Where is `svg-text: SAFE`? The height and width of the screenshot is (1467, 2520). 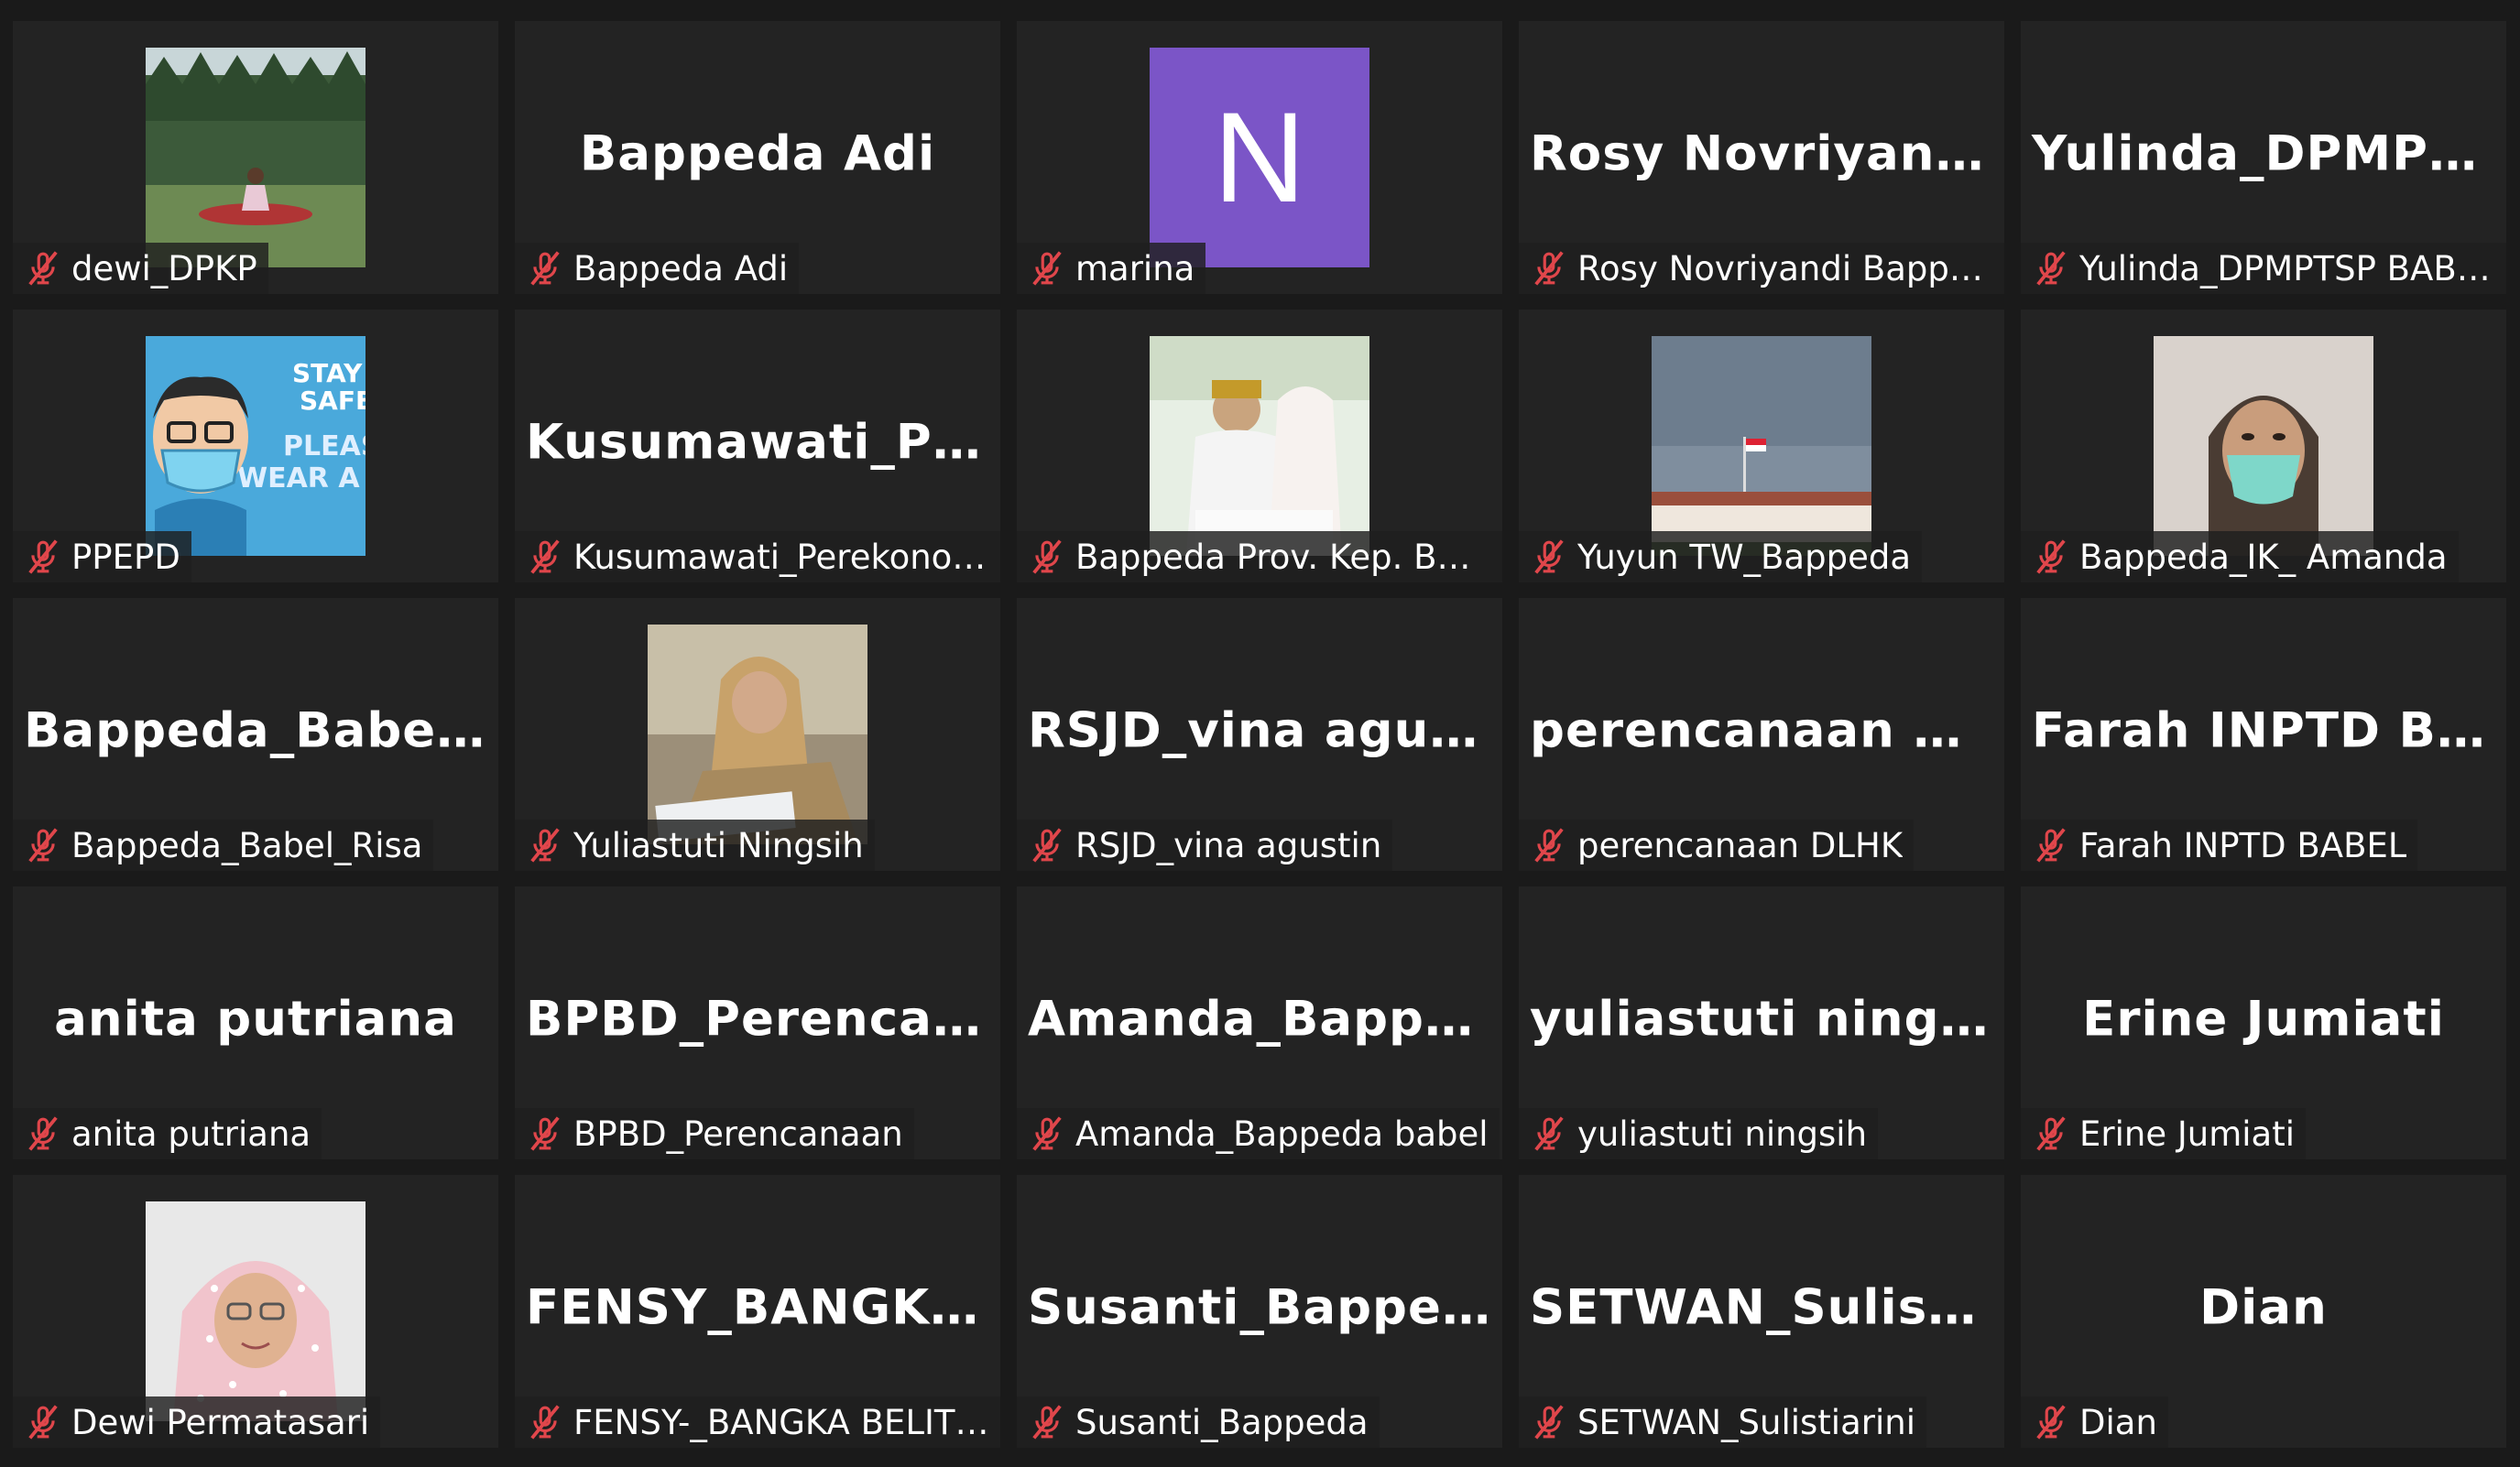 svg-text: SAFE is located at coordinates (332, 401).